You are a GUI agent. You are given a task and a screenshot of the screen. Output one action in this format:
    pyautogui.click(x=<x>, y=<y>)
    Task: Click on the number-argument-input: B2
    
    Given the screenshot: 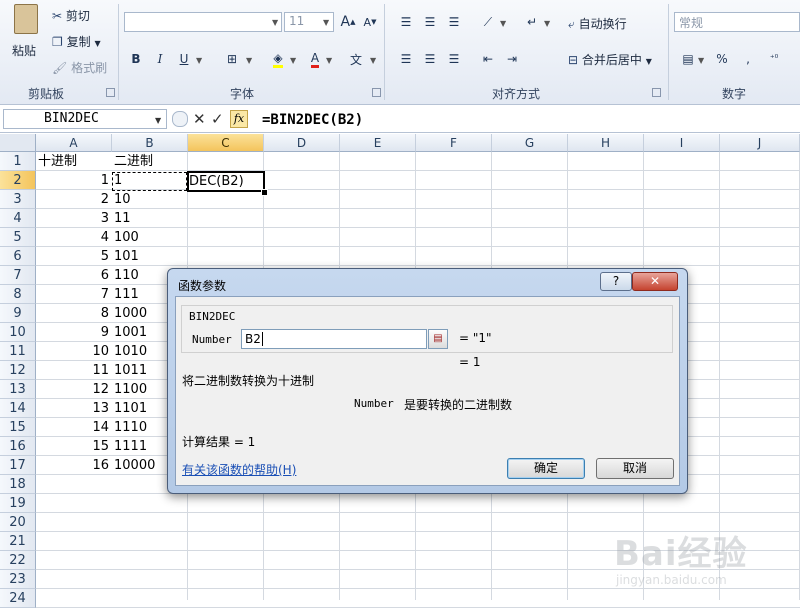 What is the action you would take?
    pyautogui.click(x=334, y=339)
    